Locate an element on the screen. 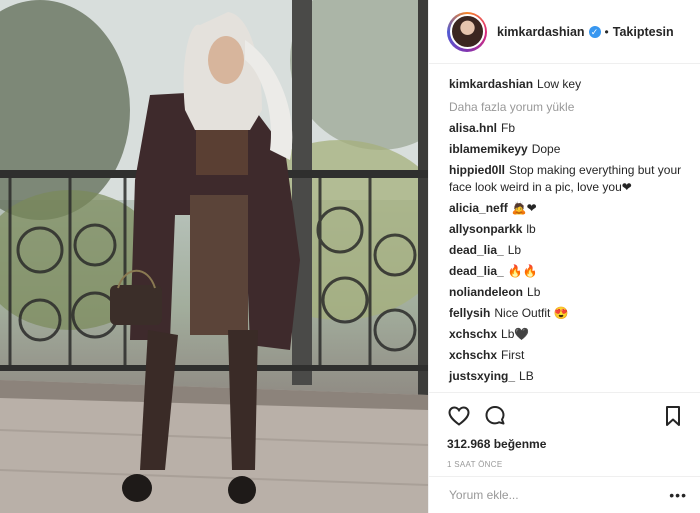 The width and height of the screenshot is (700, 513). comment-item: fellysih Nice Outfit 😍 is located at coordinates (567, 313).